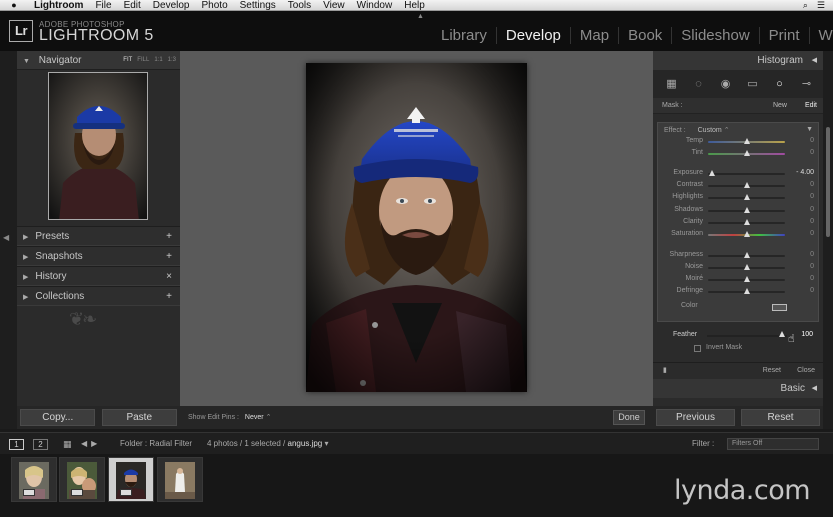 This screenshot has width=833, height=517. I want to click on feather-value: 100, so click(807, 334).